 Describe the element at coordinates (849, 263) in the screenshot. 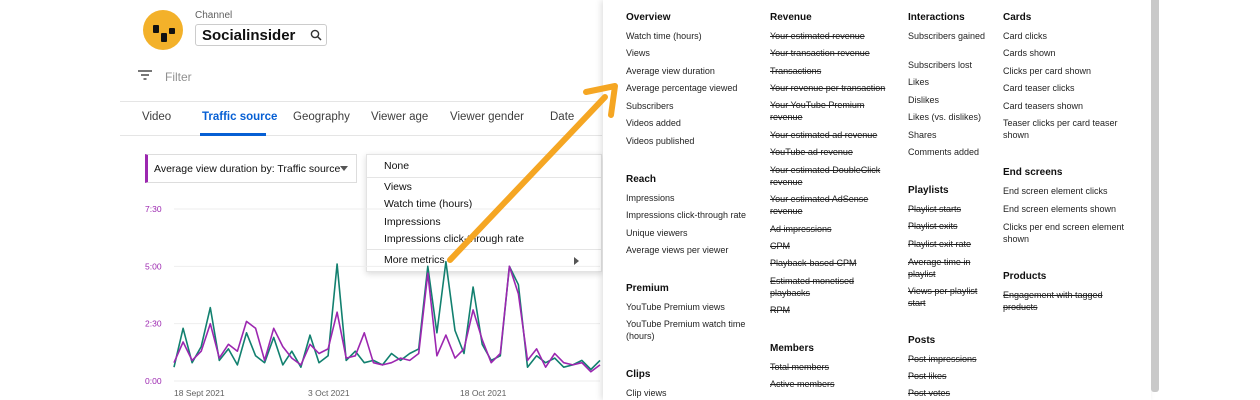

I see `metric-option: Playback-based CPM` at that location.